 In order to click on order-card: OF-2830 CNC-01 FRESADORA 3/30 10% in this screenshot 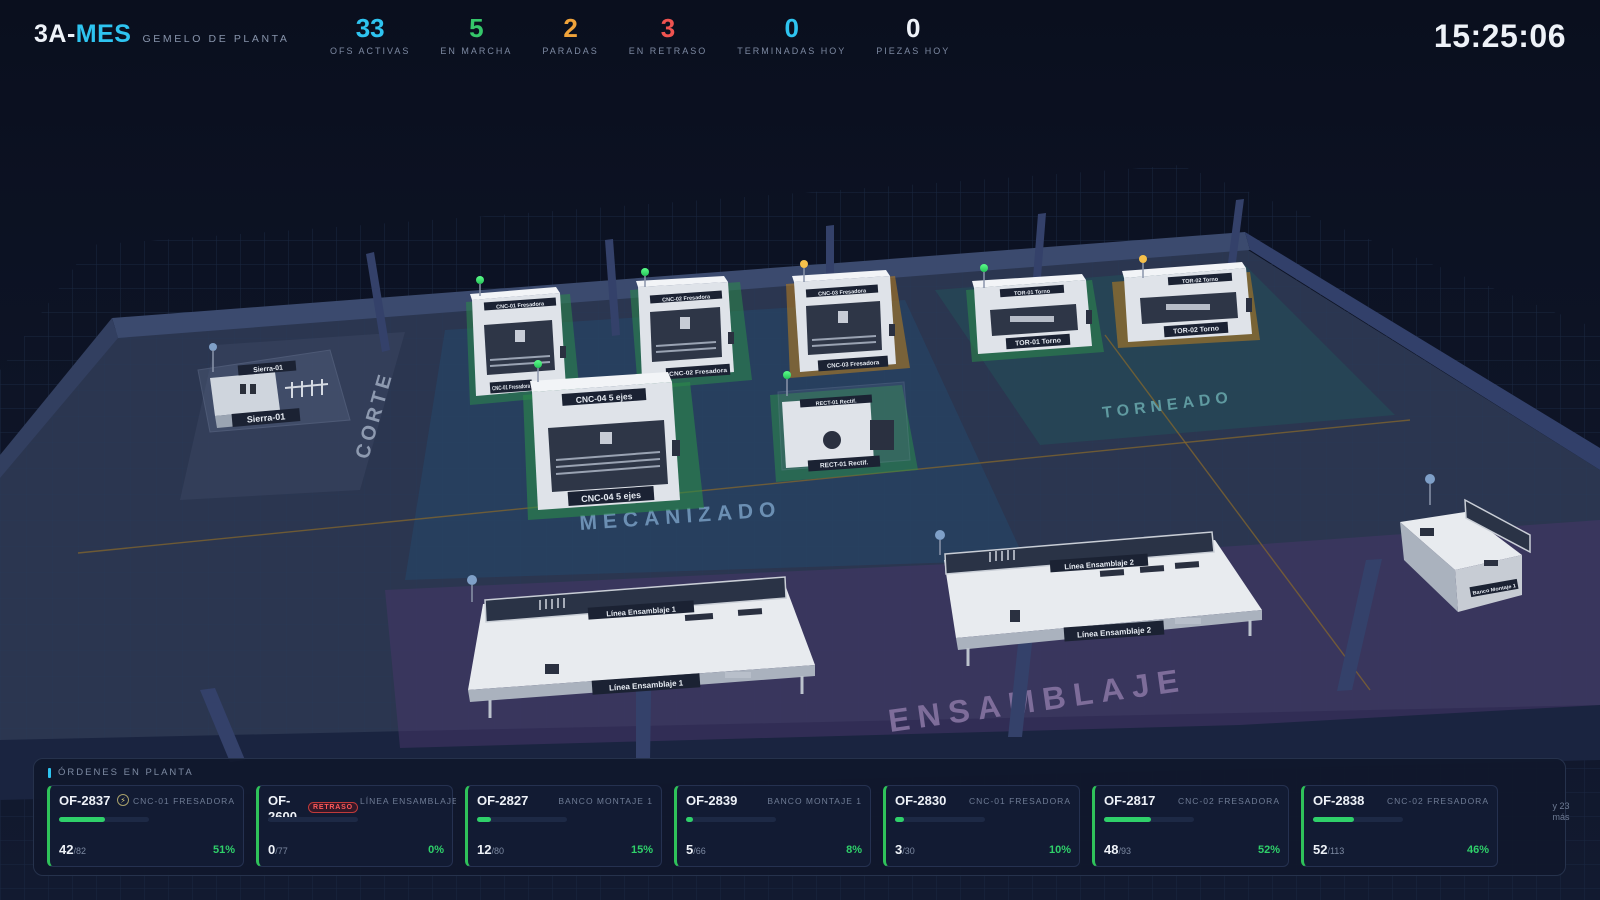, I will do `click(981, 826)`.